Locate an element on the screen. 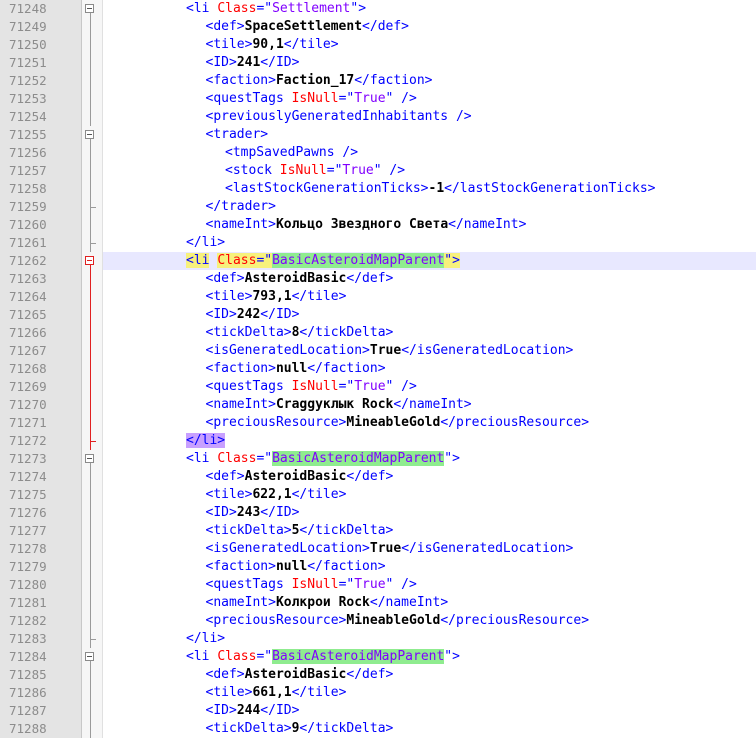  code-line: 71264 <tile>793,1</tile> is located at coordinates (378, 297).